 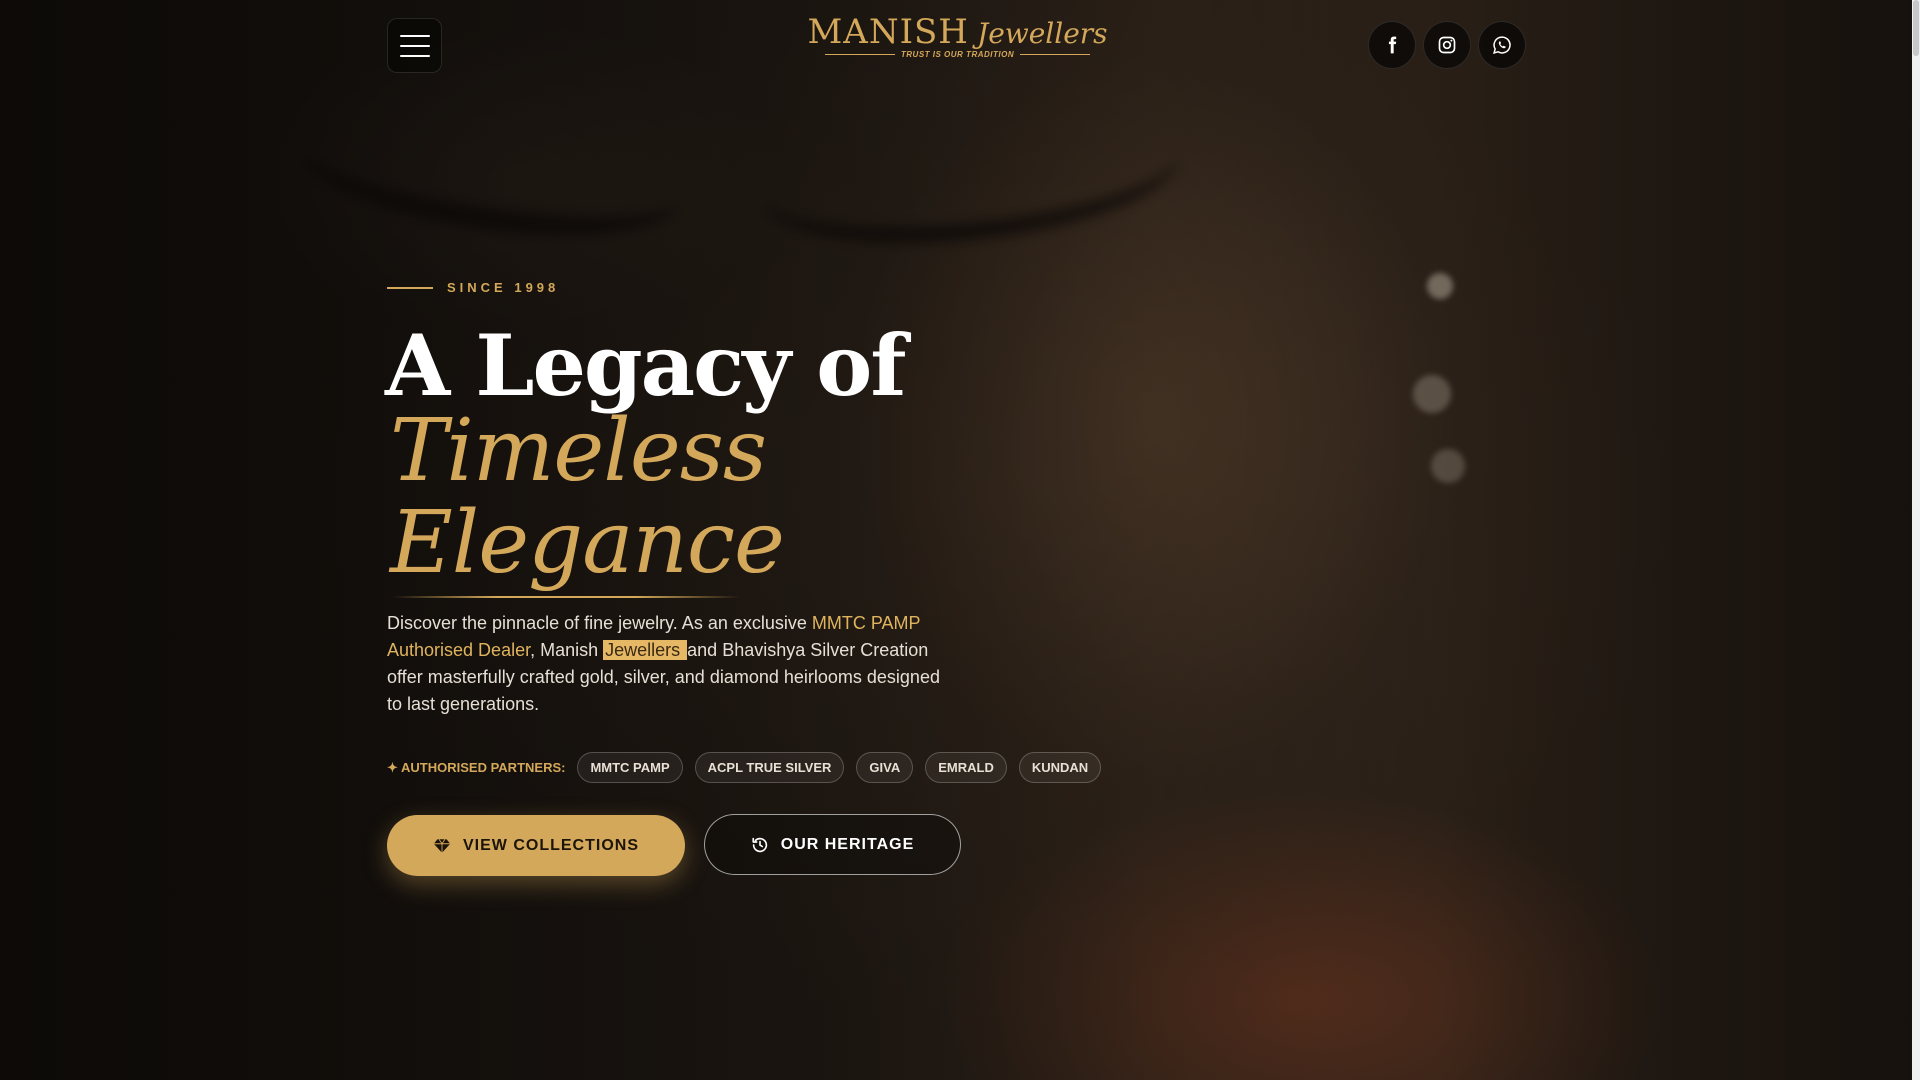 I want to click on description-text: , Manish, so click(x=567, y=650).